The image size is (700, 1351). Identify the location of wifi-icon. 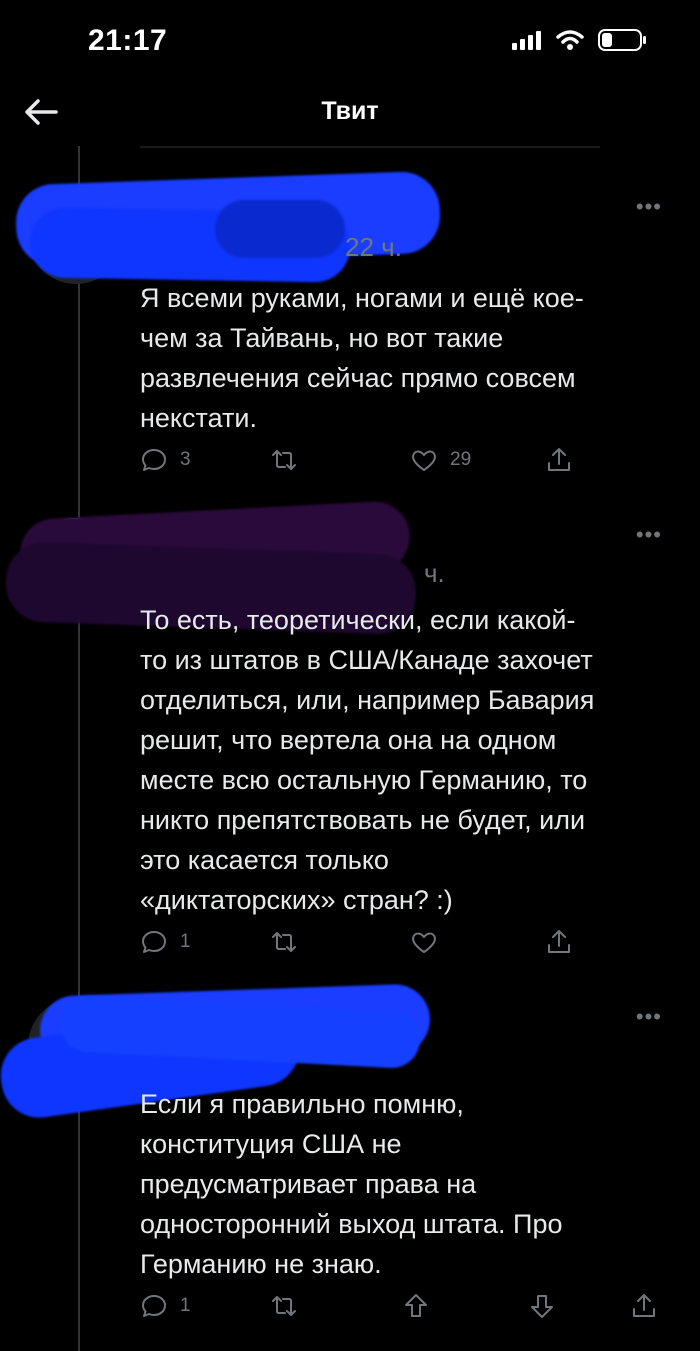
(570, 40).